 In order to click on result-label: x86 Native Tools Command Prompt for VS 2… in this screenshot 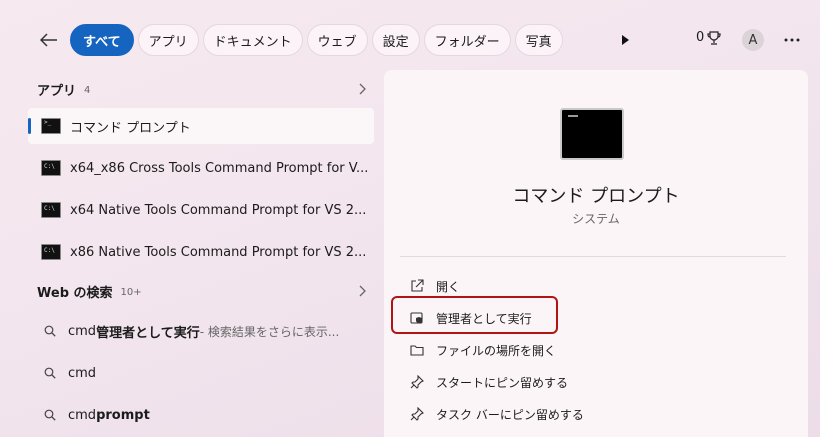, I will do `click(218, 252)`.